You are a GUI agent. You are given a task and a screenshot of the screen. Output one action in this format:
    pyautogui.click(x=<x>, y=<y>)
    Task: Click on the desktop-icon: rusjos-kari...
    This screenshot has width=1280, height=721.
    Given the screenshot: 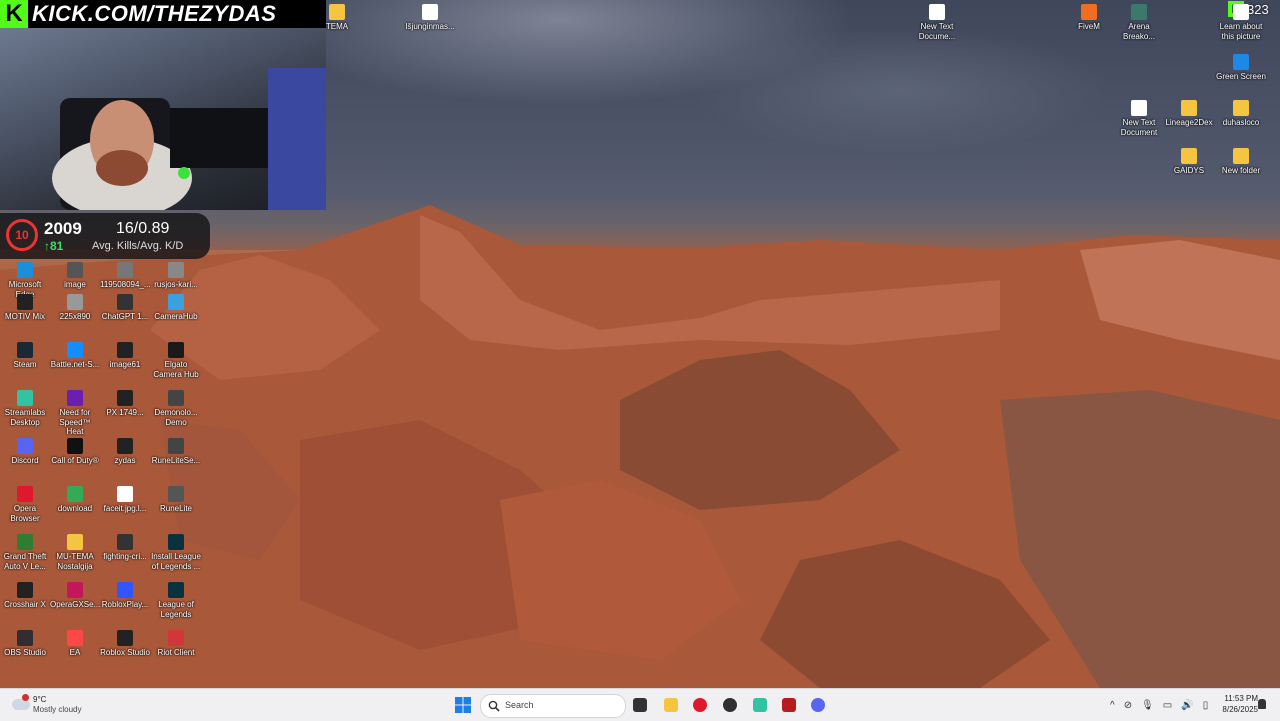 What is the action you would take?
    pyautogui.click(x=176, y=276)
    